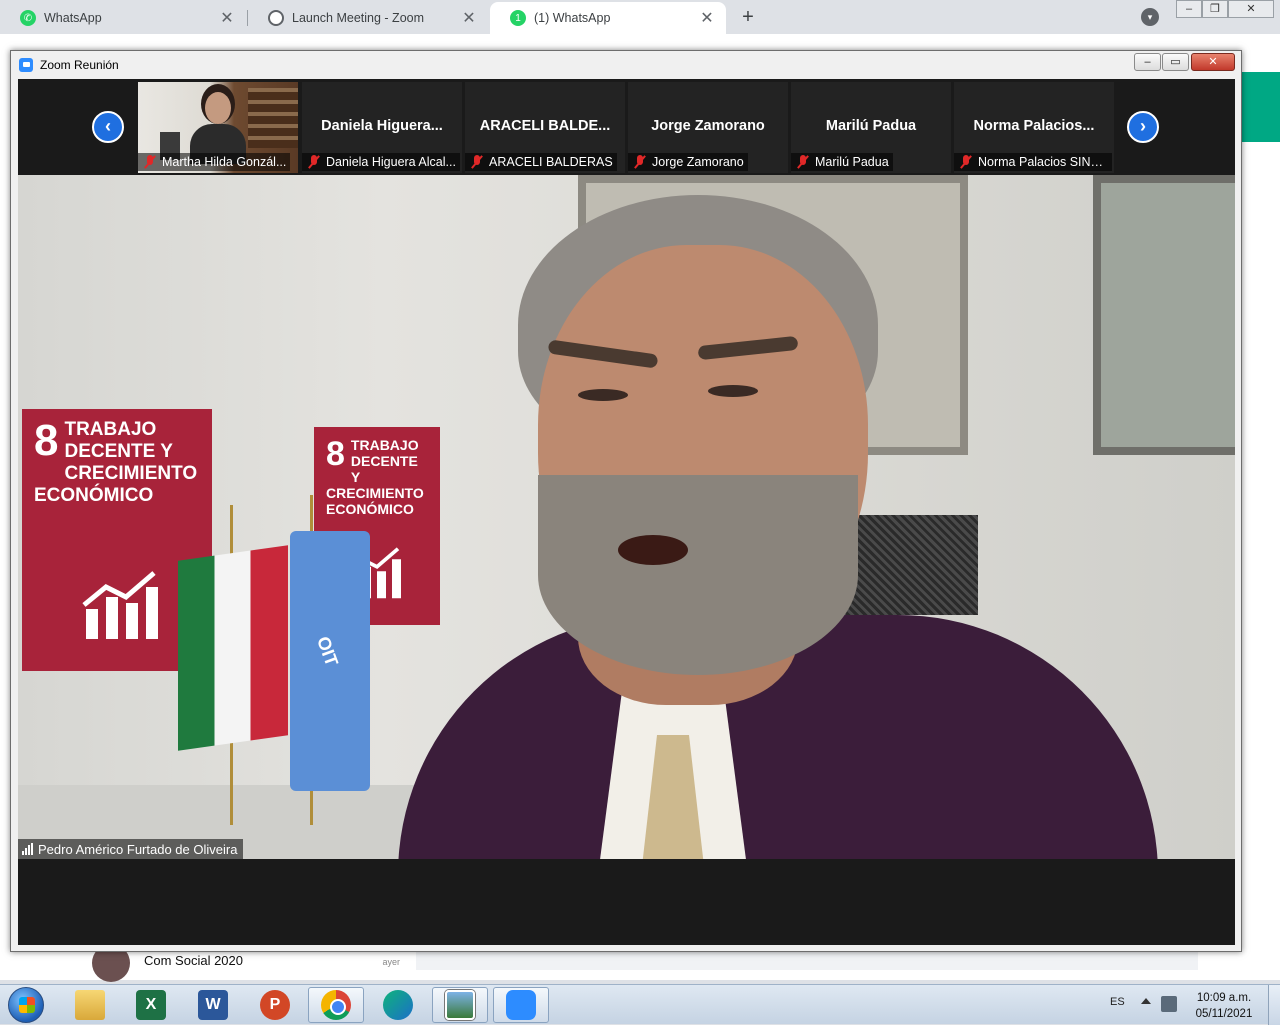 The width and height of the screenshot is (1280, 1025). Describe the element at coordinates (1224, 1014) in the screenshot. I see `clock-date: 05/11/2021` at that location.